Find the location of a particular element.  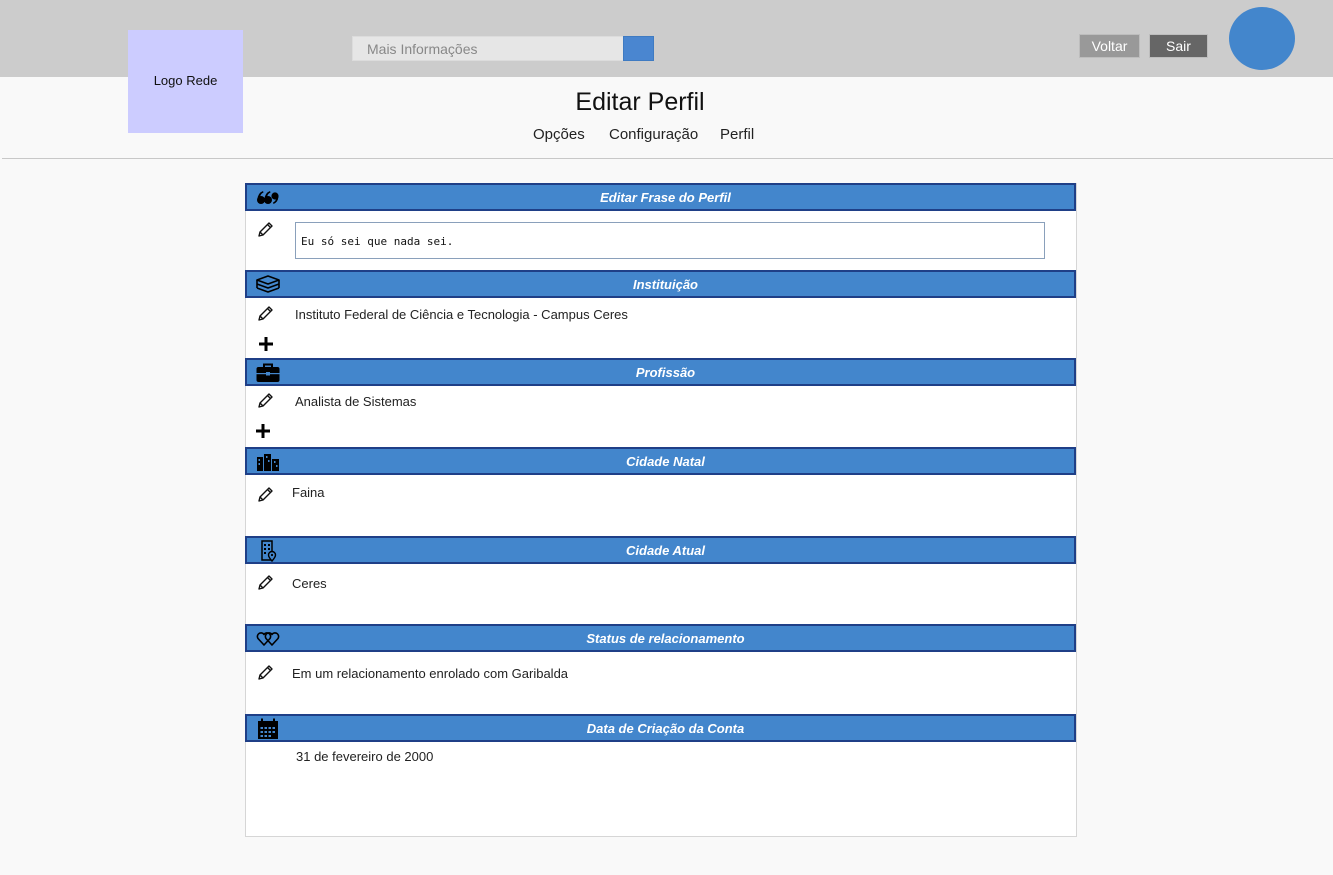

section-title: Profissão is located at coordinates (665, 372).